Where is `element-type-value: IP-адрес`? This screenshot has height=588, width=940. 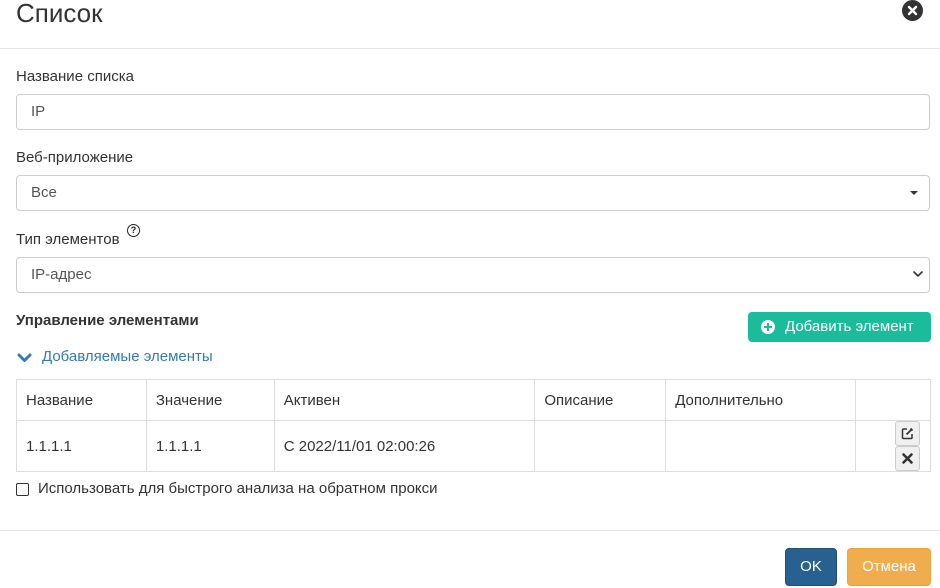 element-type-value: IP-адрес is located at coordinates (61, 274).